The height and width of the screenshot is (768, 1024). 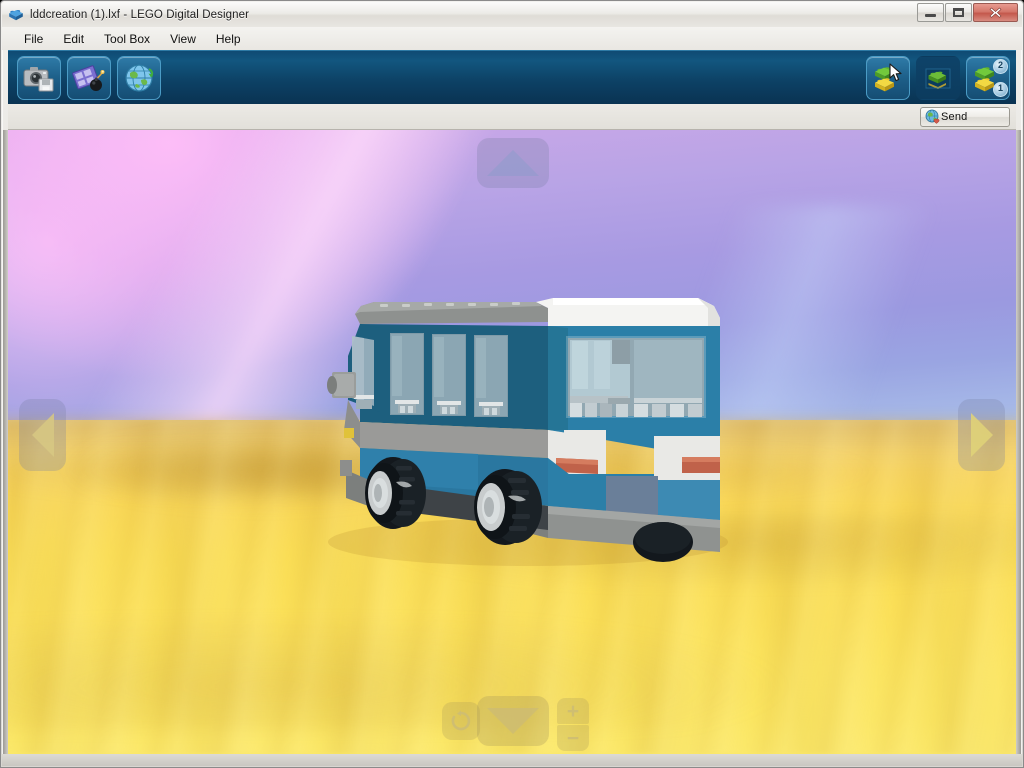 I want to click on main-toolbar: 2 1, so click(x=512, y=77).